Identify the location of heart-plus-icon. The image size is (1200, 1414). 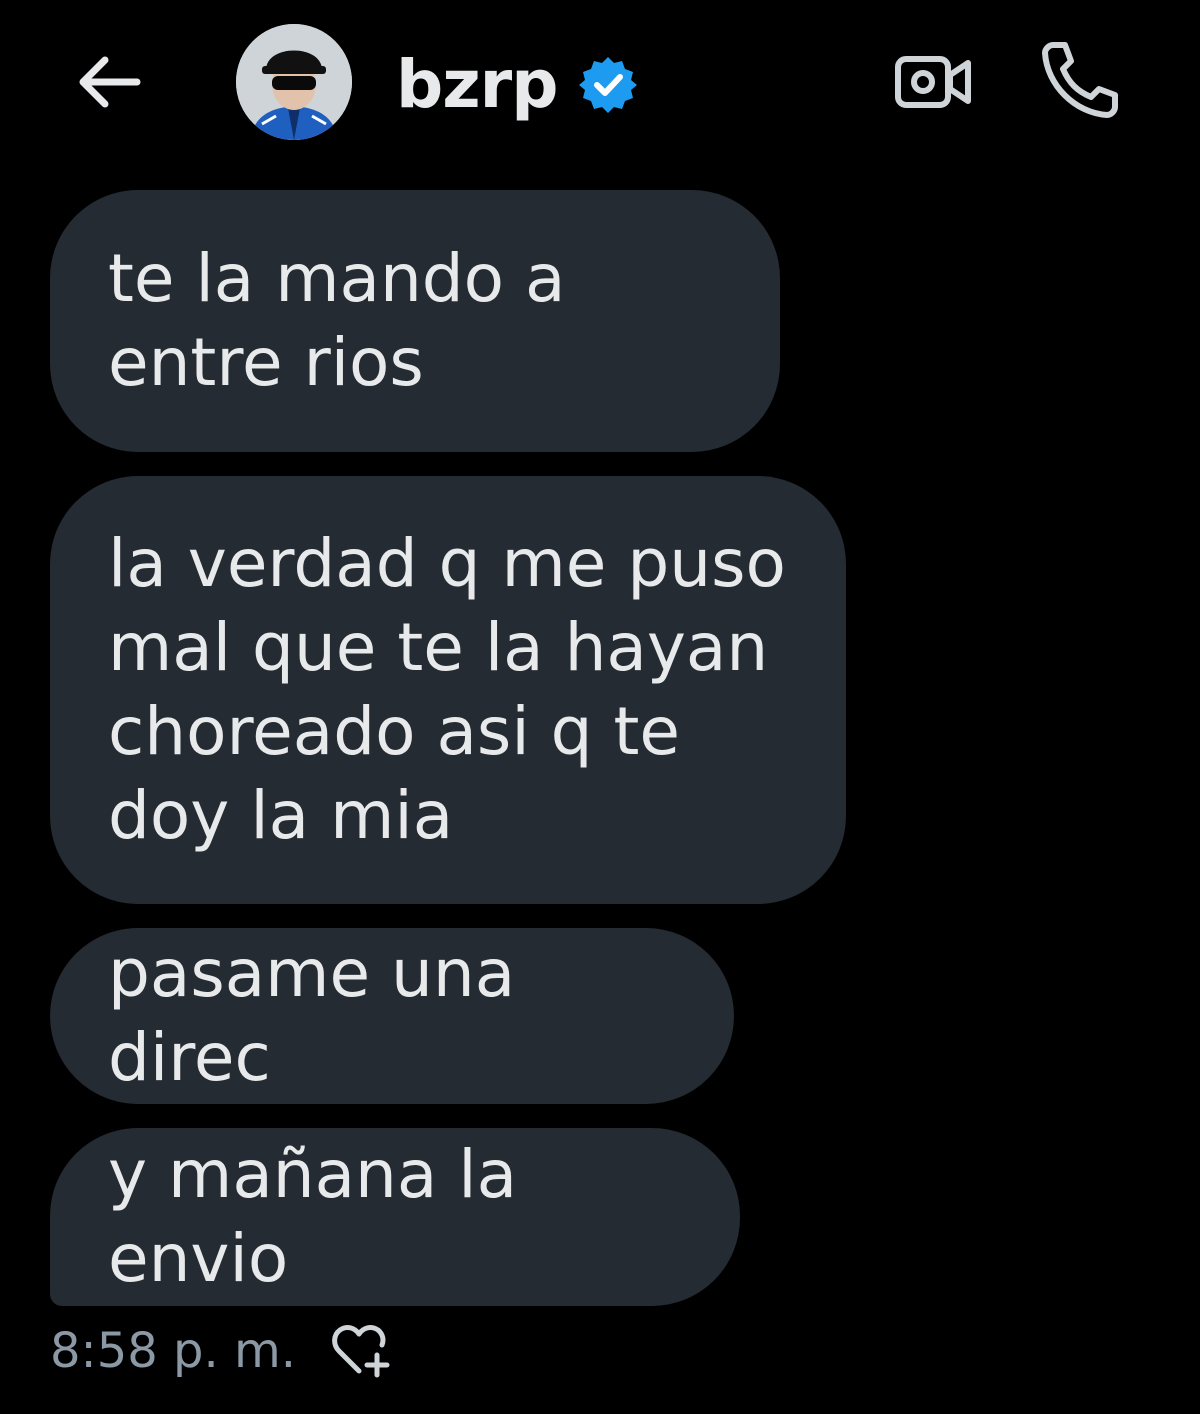
(361, 1351).